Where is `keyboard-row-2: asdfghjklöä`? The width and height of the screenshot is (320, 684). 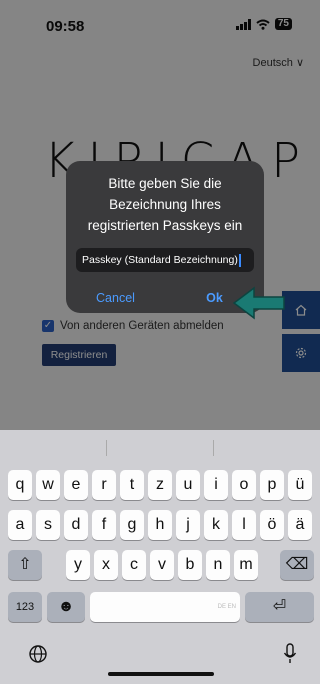
keyboard-row-2: asdfghjklöä is located at coordinates (160, 525).